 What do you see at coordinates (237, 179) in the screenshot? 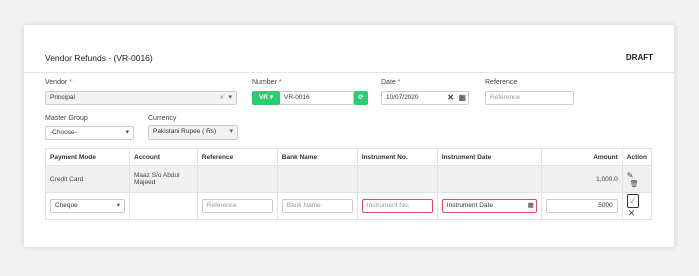
I see `cell-reference` at bounding box center [237, 179].